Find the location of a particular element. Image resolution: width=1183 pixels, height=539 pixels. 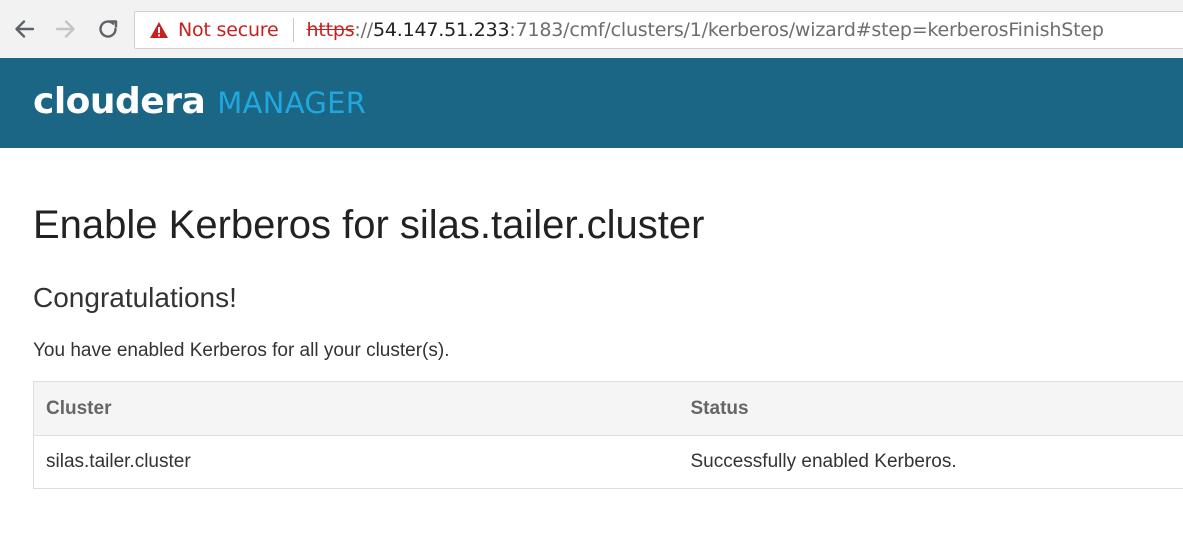

security-status-label: Not secure is located at coordinates (228, 30).